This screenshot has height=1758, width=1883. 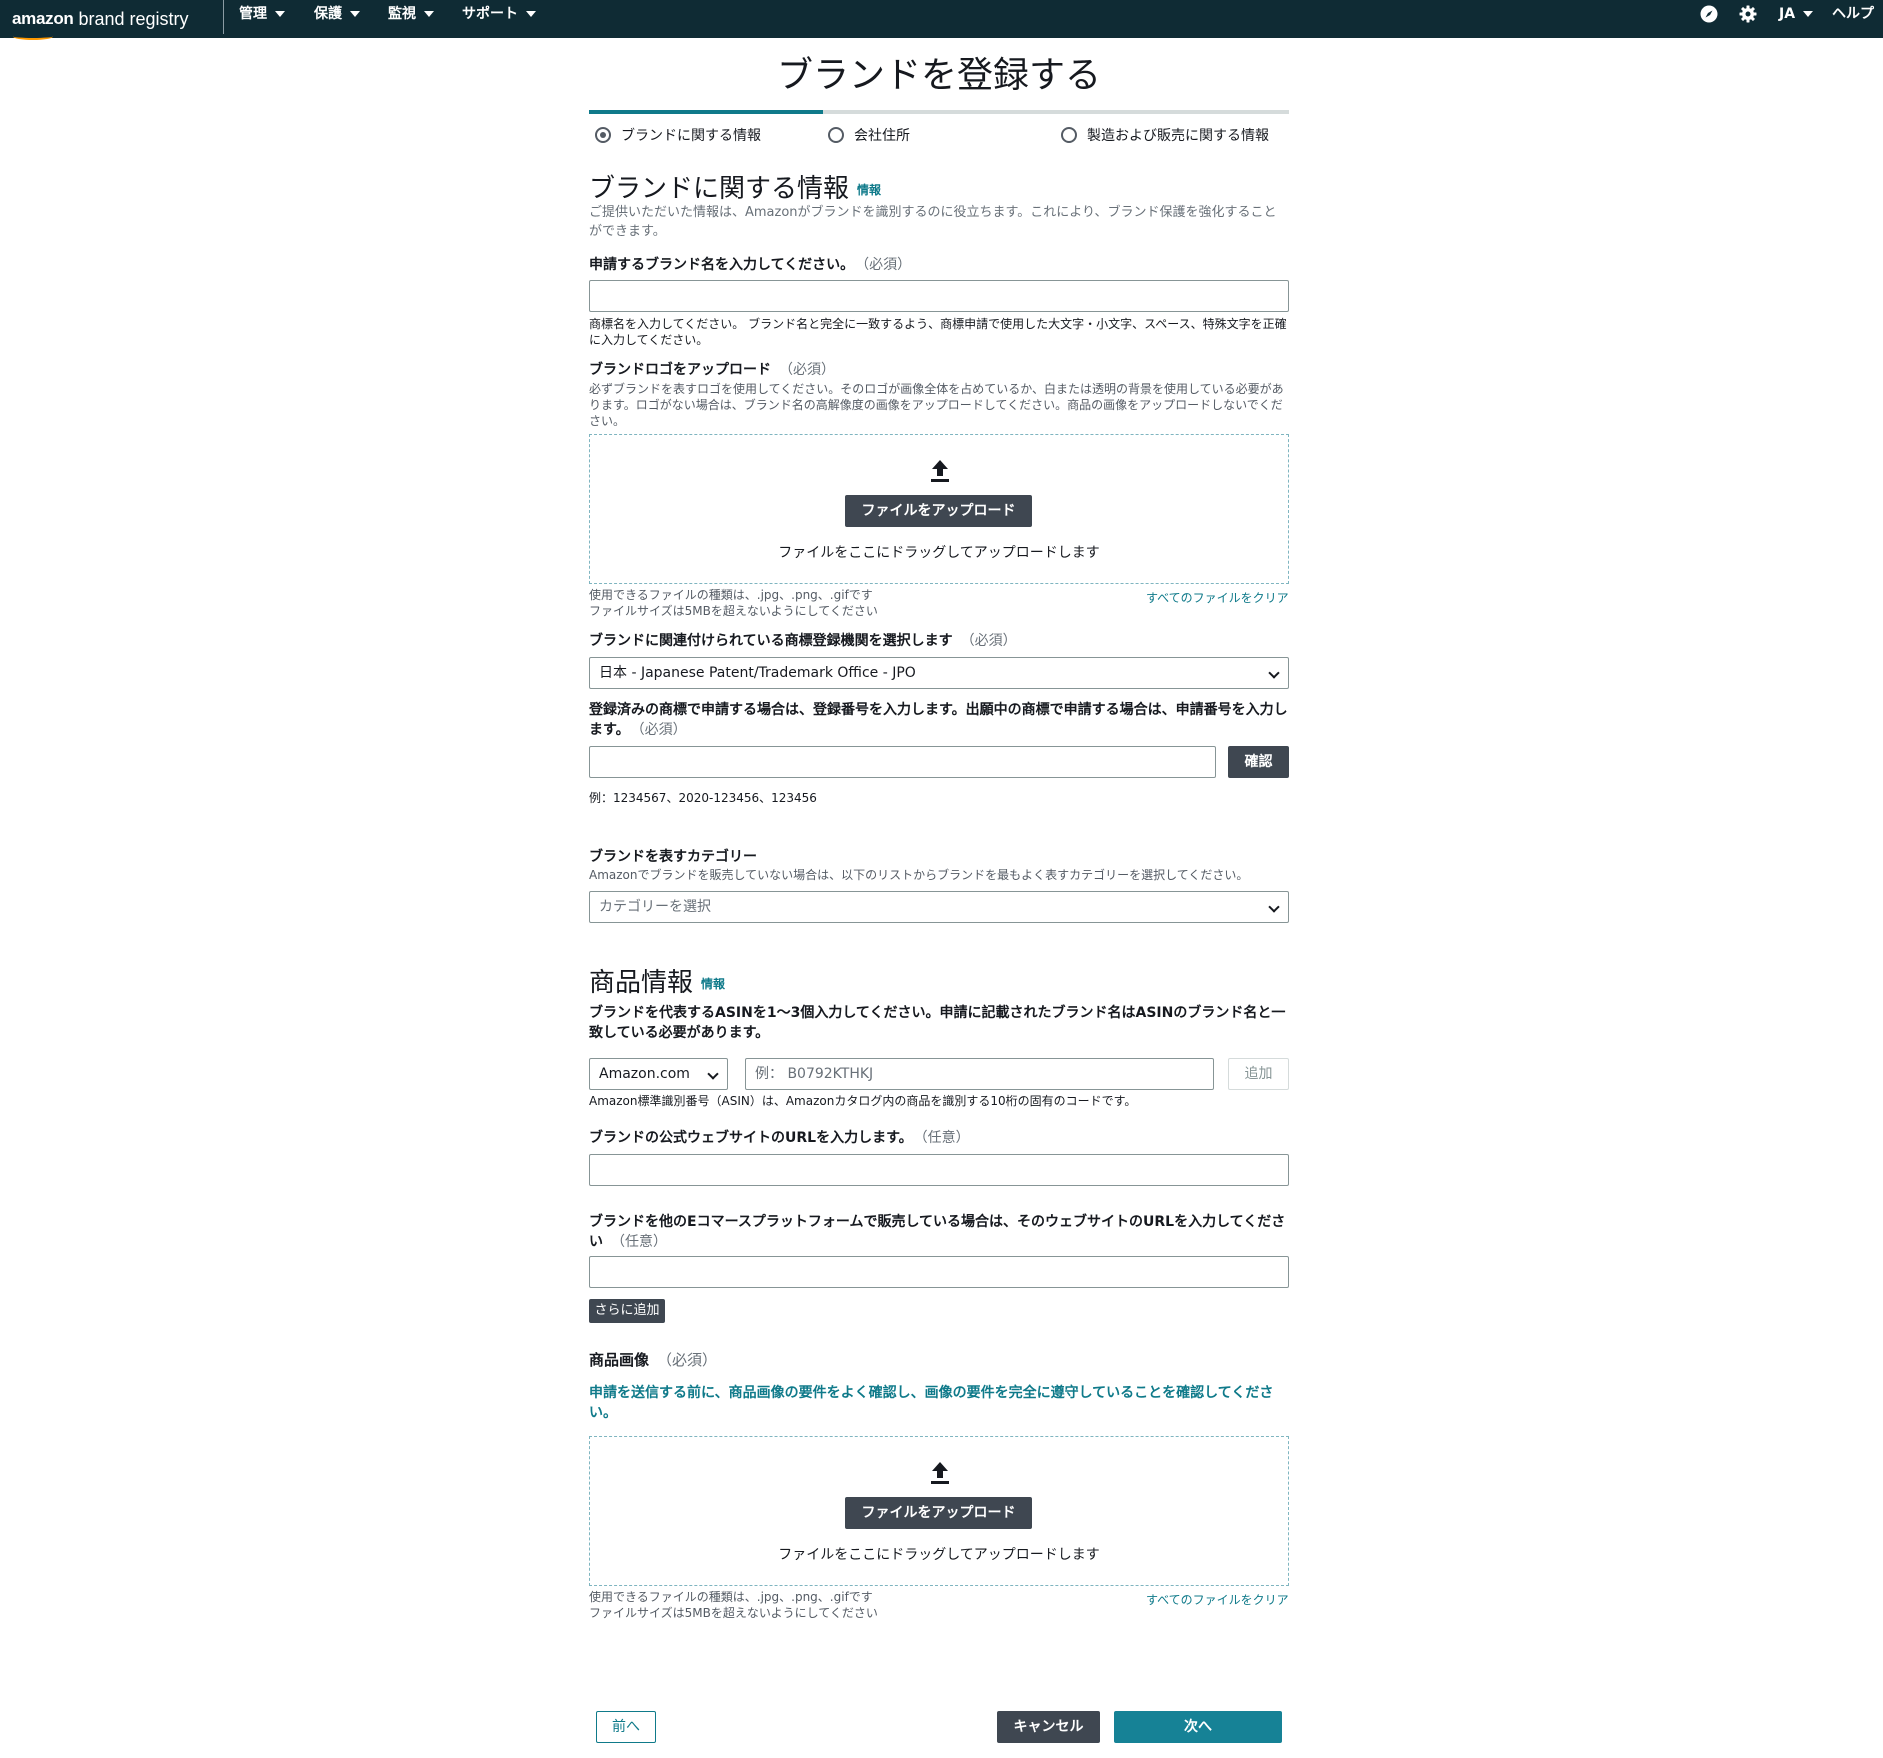 I want to click on label-text: ブランドの公式ウェブサイトのURLを入力します。, so click(x=751, y=1138).